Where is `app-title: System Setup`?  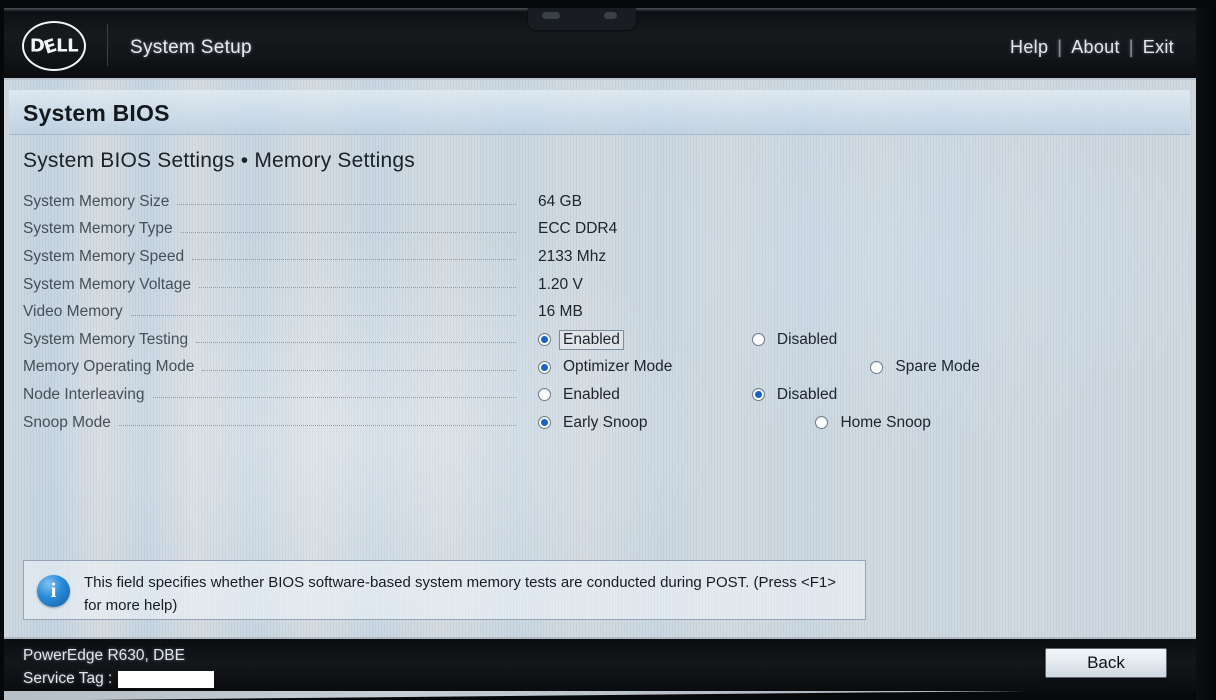 app-title: System Setup is located at coordinates (191, 47).